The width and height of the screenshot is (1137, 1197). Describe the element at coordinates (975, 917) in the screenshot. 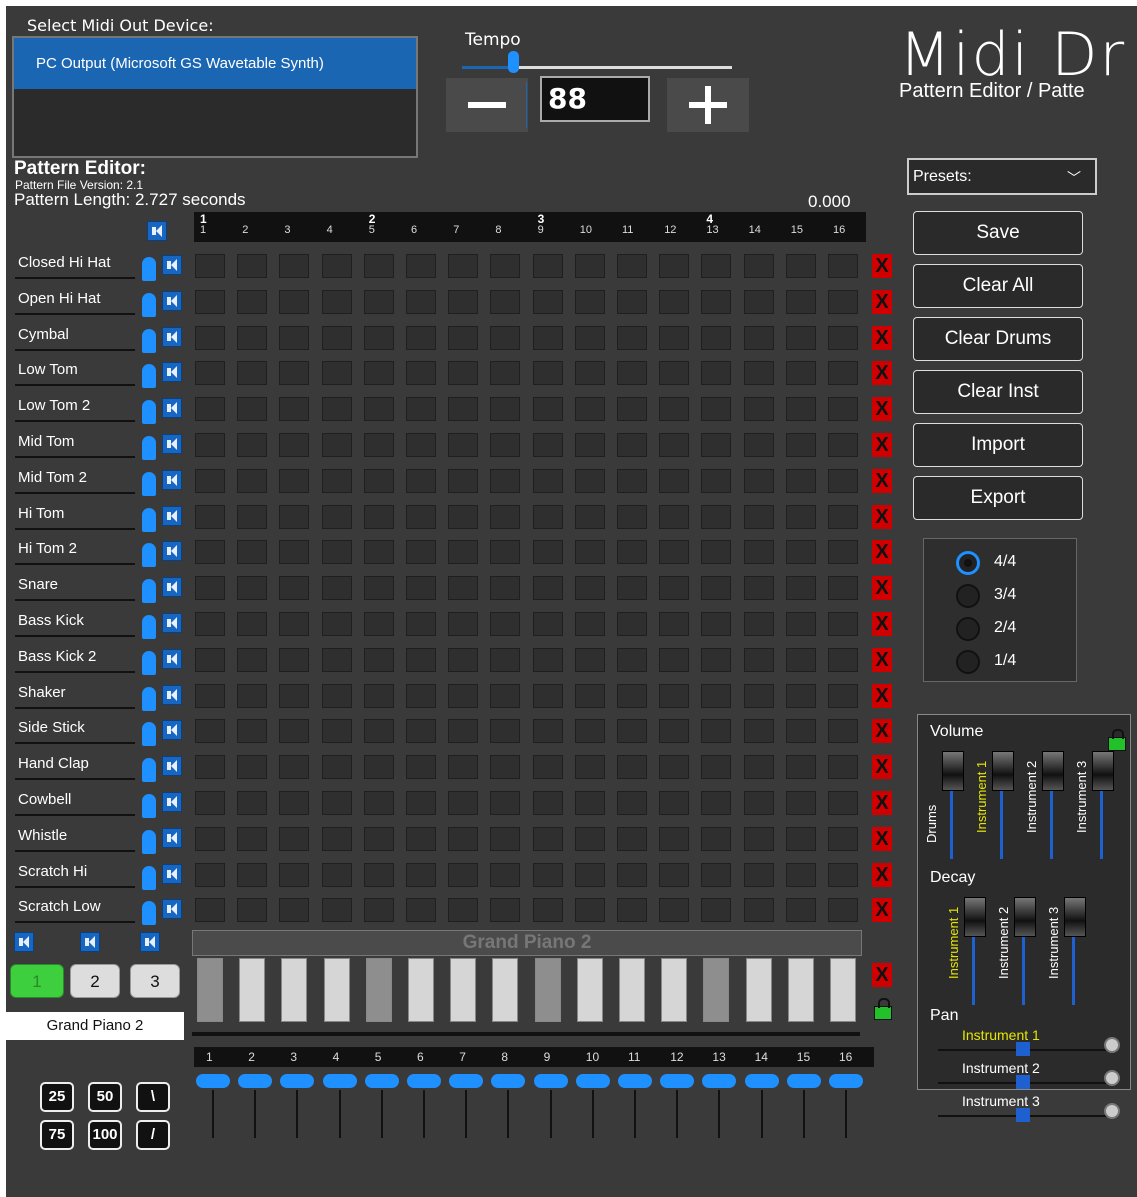

I see `decay-slider-thumb` at that location.